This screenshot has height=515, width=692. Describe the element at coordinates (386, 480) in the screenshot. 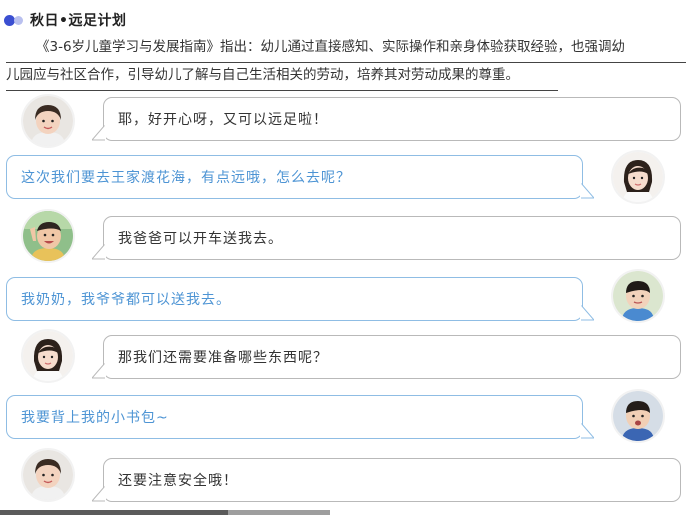

I see `chat-bubble-7: 还要注意安全哦！` at that location.